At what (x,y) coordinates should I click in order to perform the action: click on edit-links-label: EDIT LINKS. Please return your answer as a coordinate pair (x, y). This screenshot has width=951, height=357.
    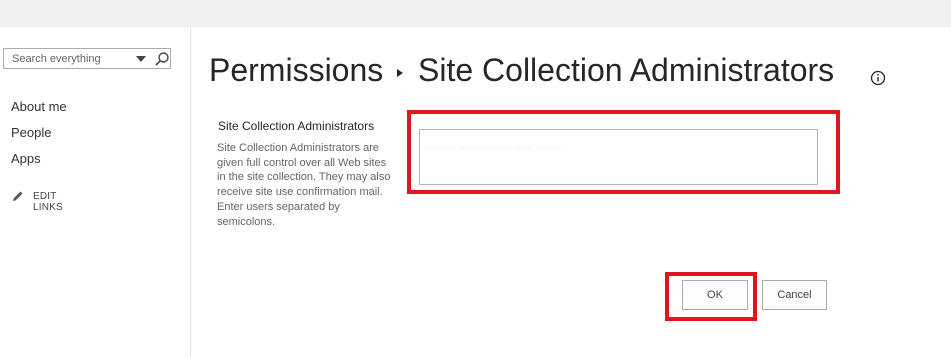
    Looking at the image, I should click on (48, 202).